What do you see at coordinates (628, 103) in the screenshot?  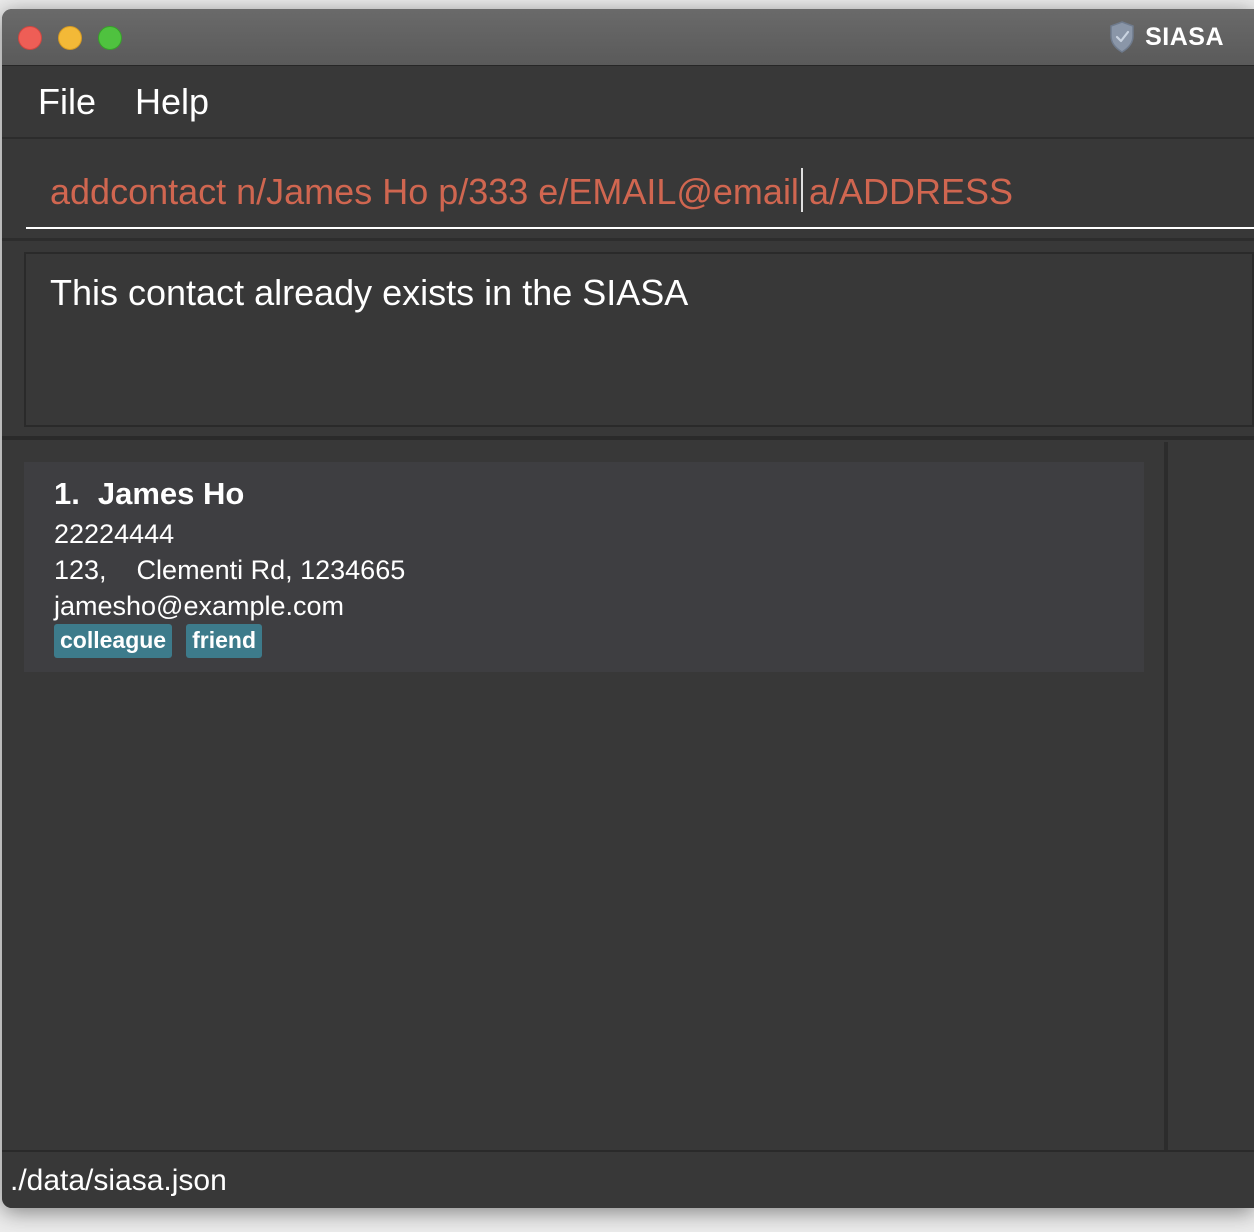 I see `menu-bar: File Help` at bounding box center [628, 103].